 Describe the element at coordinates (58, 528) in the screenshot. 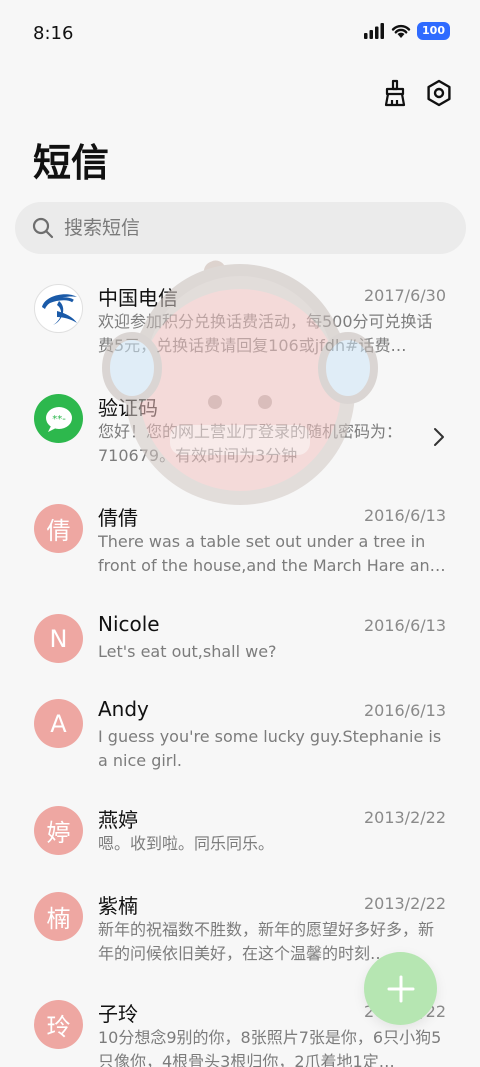

I see `avatar: 倩` at that location.